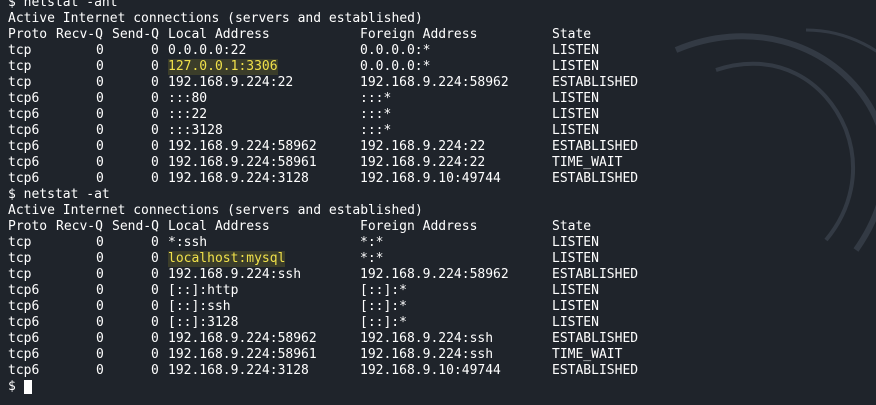  What do you see at coordinates (419, 34) in the screenshot?
I see `header-foreign-address: Foreign Address` at bounding box center [419, 34].